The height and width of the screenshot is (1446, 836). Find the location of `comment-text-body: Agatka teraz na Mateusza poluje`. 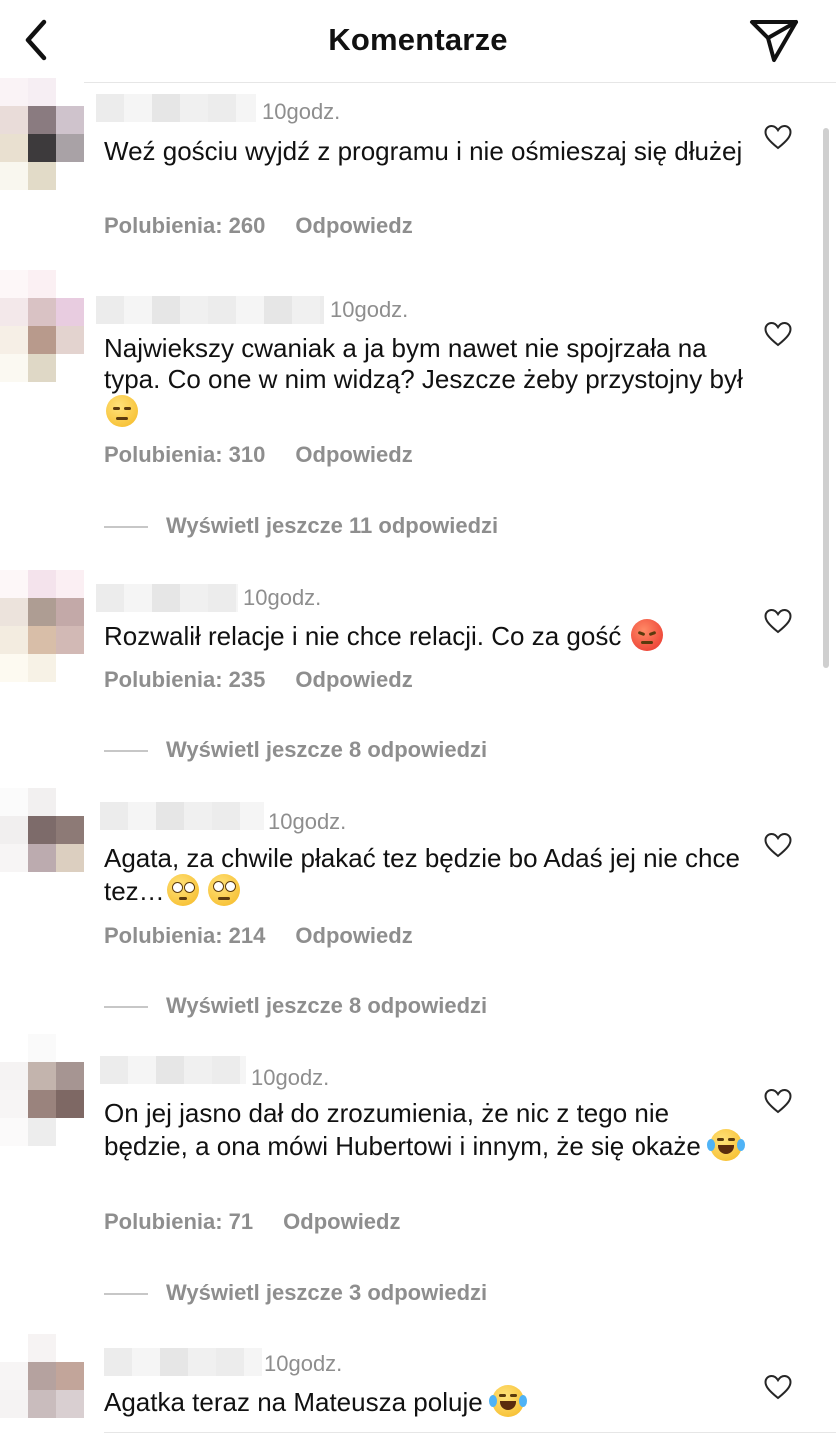

comment-text-body: Agatka teraz na Mateusza poluje is located at coordinates (293, 1402).